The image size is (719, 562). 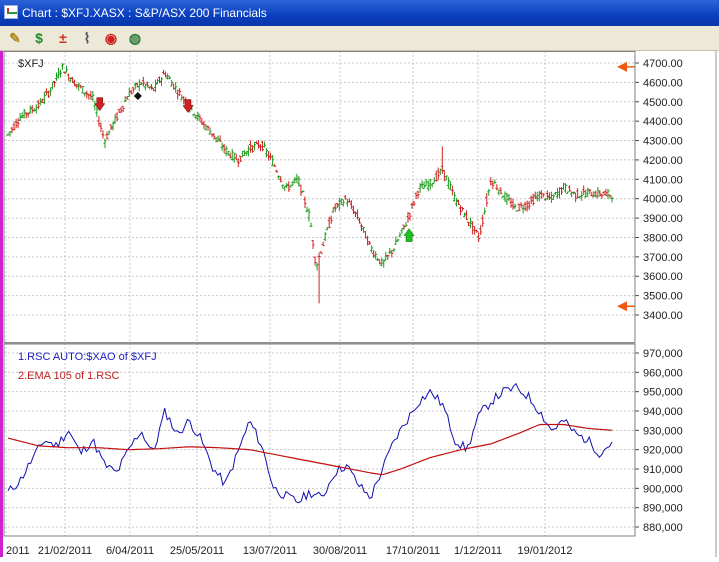 What do you see at coordinates (663, 103) in the screenshot?
I see `price-y-tick-label: 4500.00` at bounding box center [663, 103].